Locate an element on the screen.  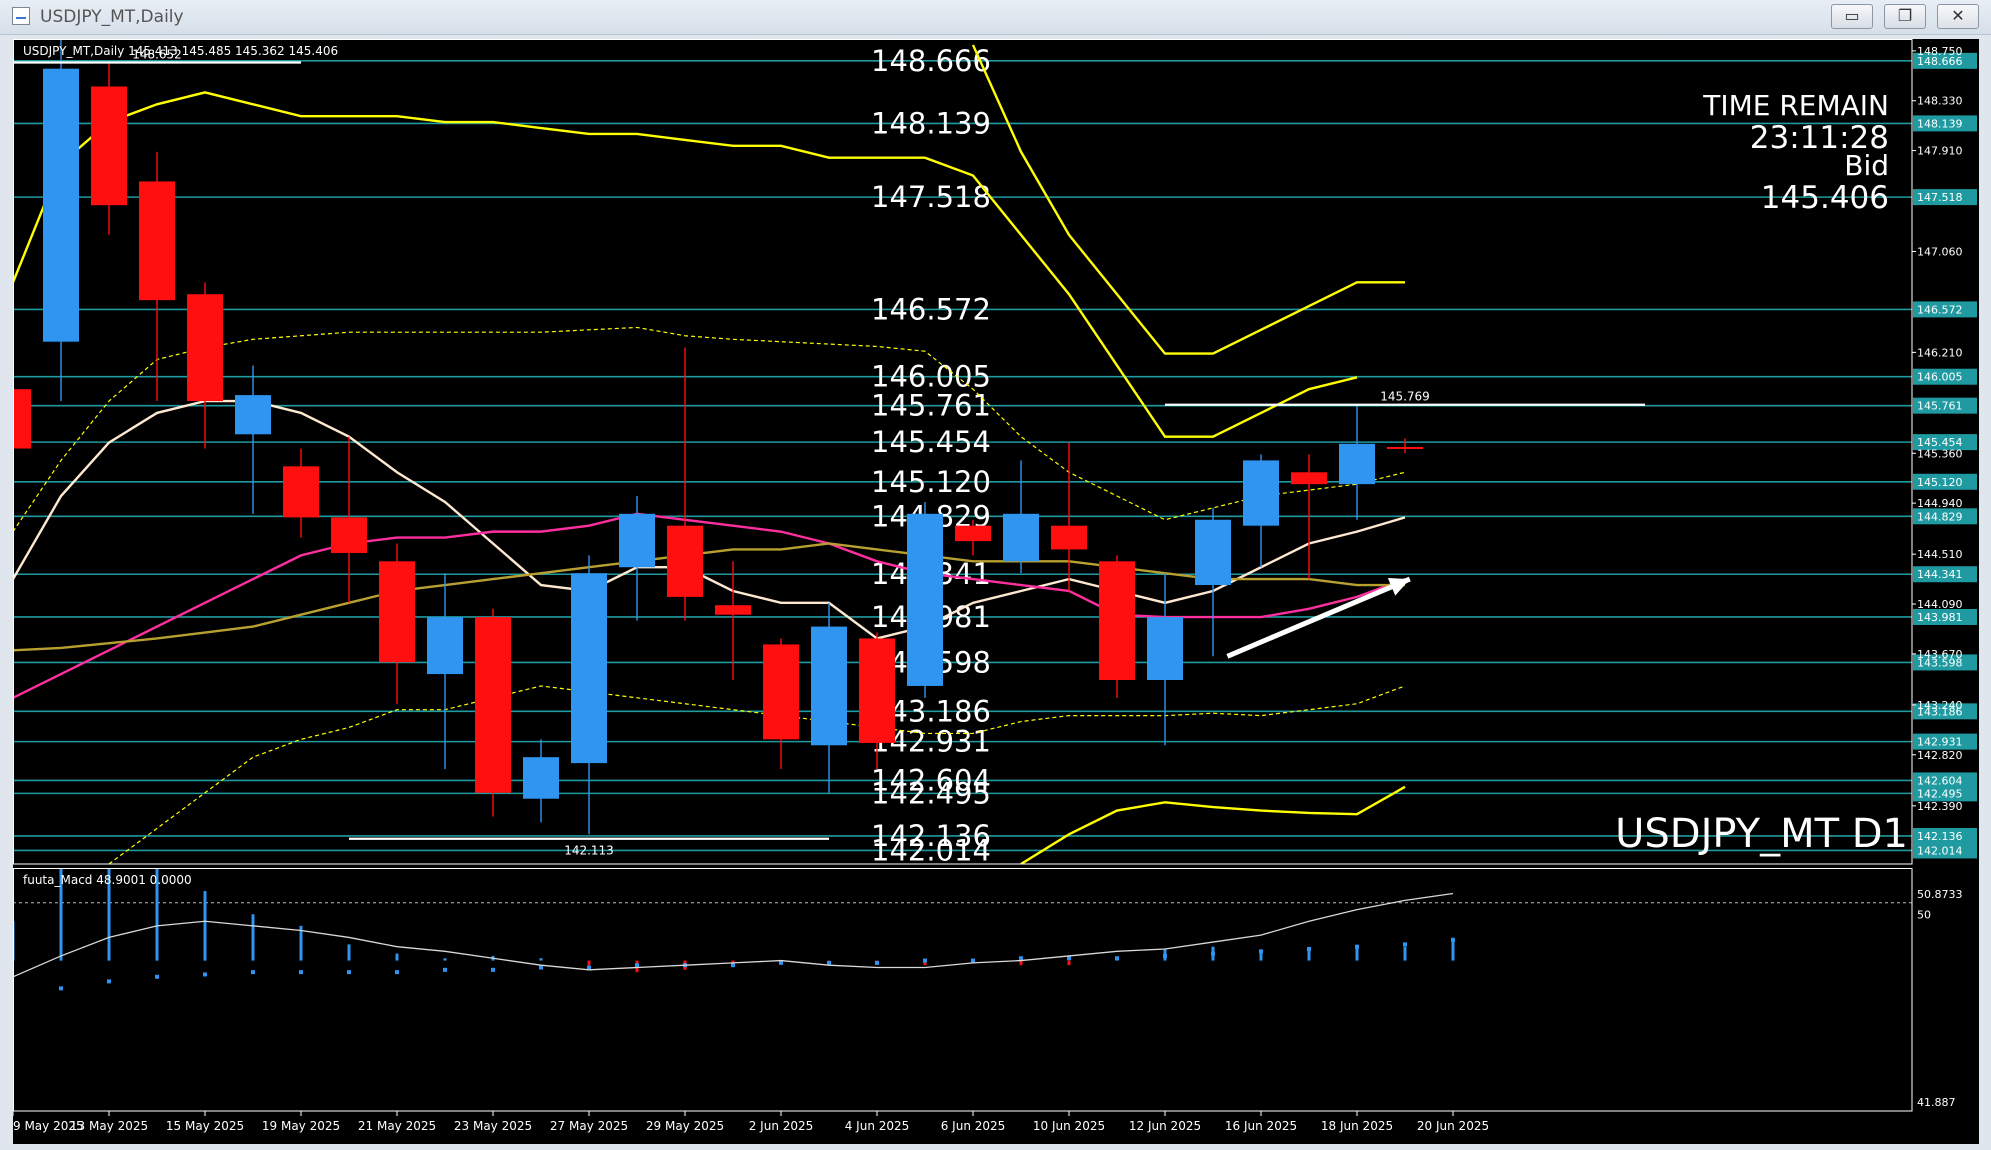
level-label: 142.014 is located at coordinates (931, 850).